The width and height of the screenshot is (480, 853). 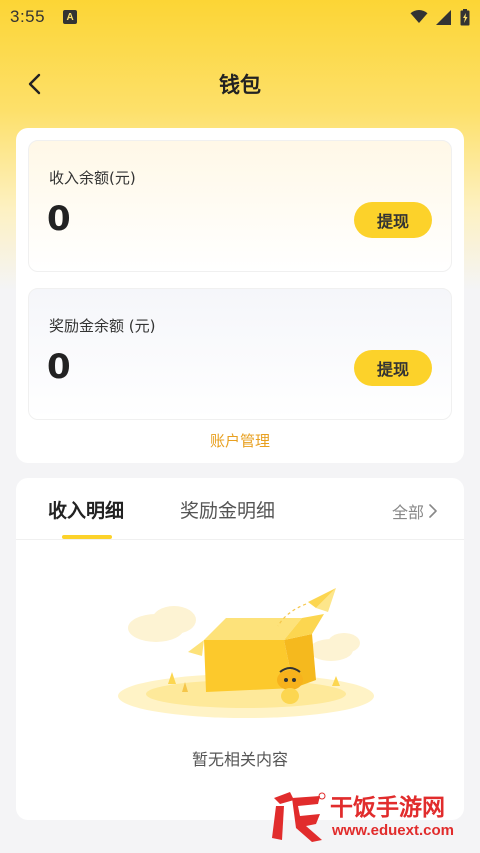 What do you see at coordinates (240, 206) in the screenshot?
I see `income-balance-card: 收入余额(元) 0 提现` at bounding box center [240, 206].